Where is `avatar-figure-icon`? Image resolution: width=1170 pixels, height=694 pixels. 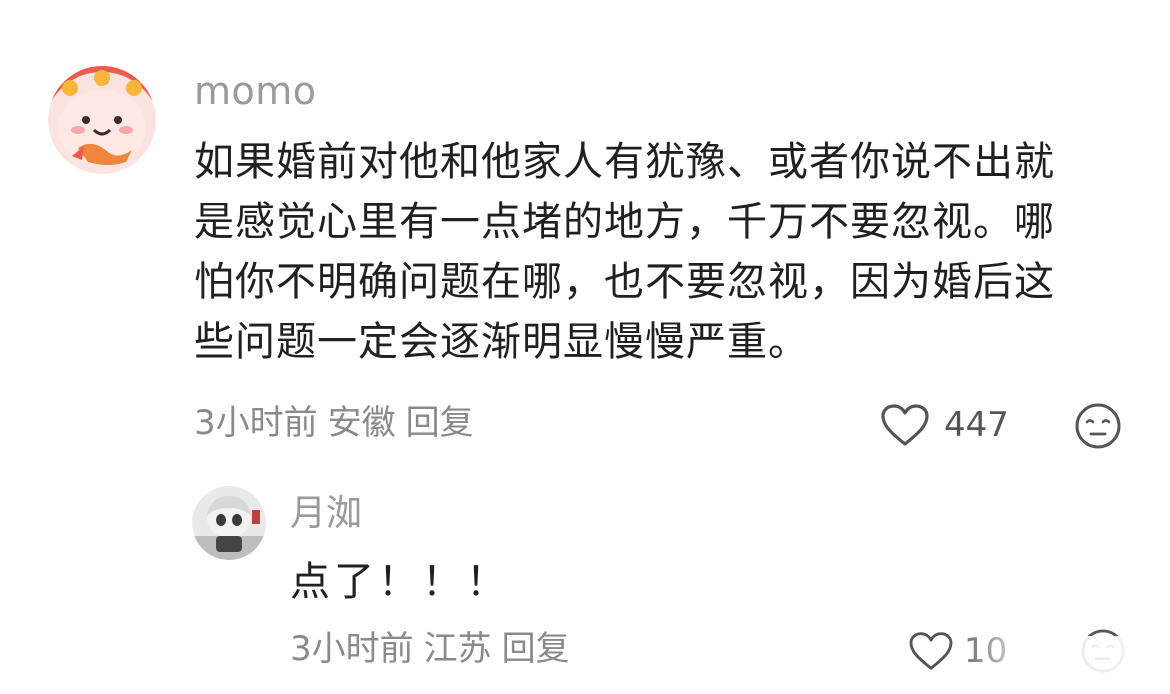
avatar-figure-icon is located at coordinates (229, 523).